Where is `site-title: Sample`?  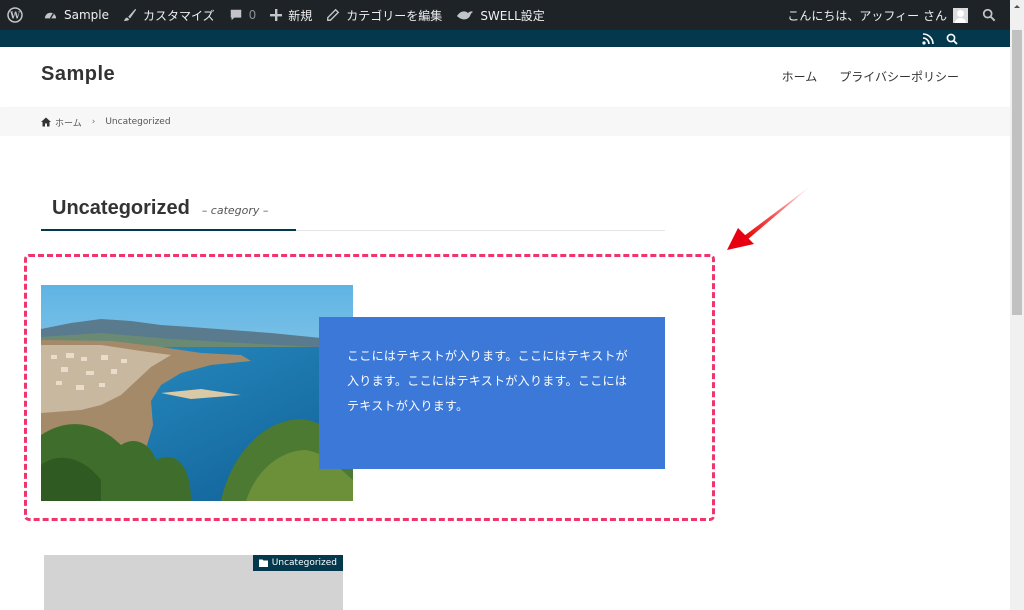
site-title: Sample is located at coordinates (78, 74).